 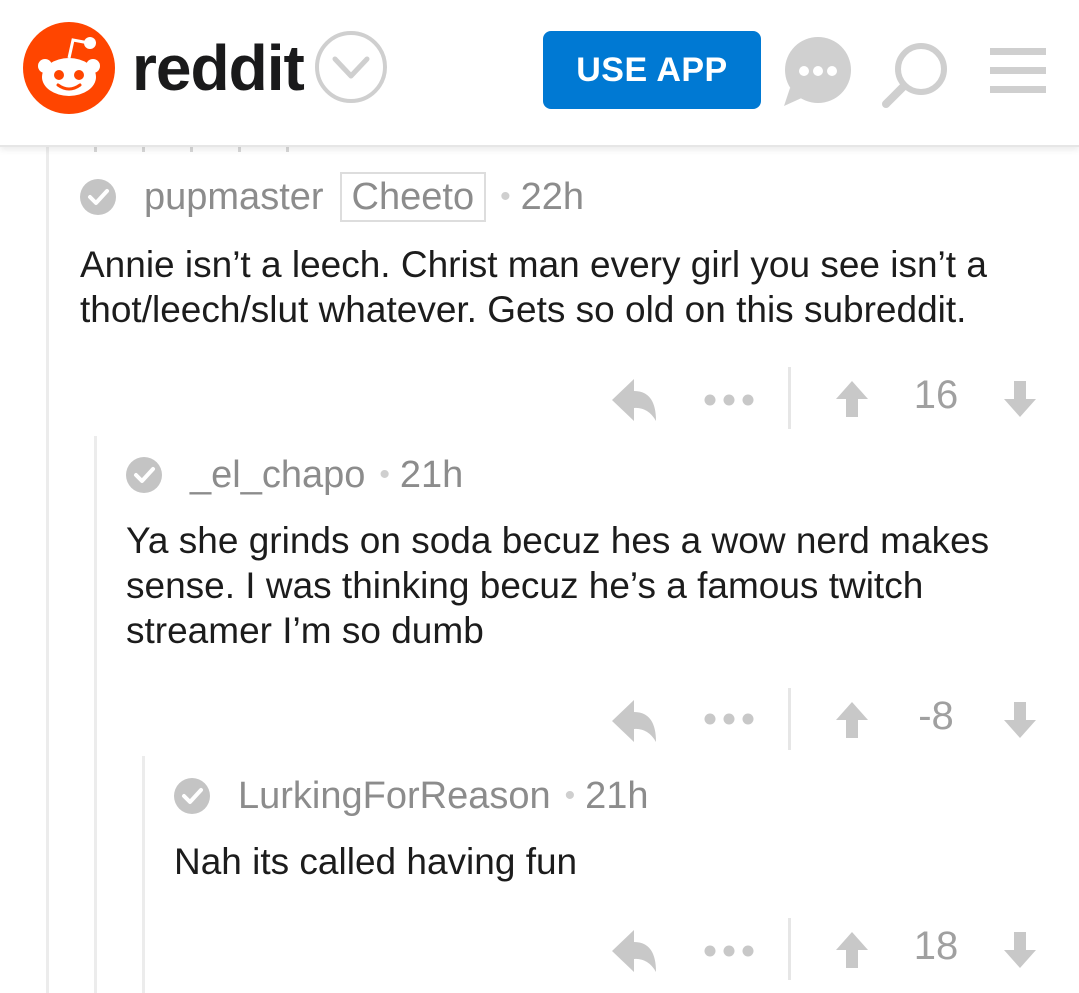 I want to click on comment-author: LurkingForReason, so click(x=394, y=796).